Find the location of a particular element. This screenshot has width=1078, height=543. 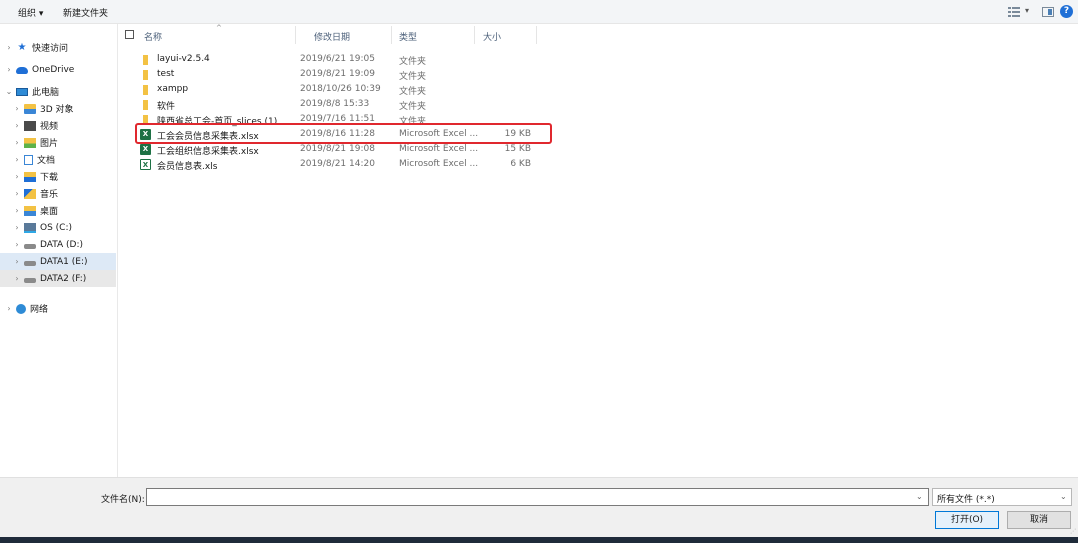

nav-item-desktop: › 桌面 is located at coordinates (58, 210).